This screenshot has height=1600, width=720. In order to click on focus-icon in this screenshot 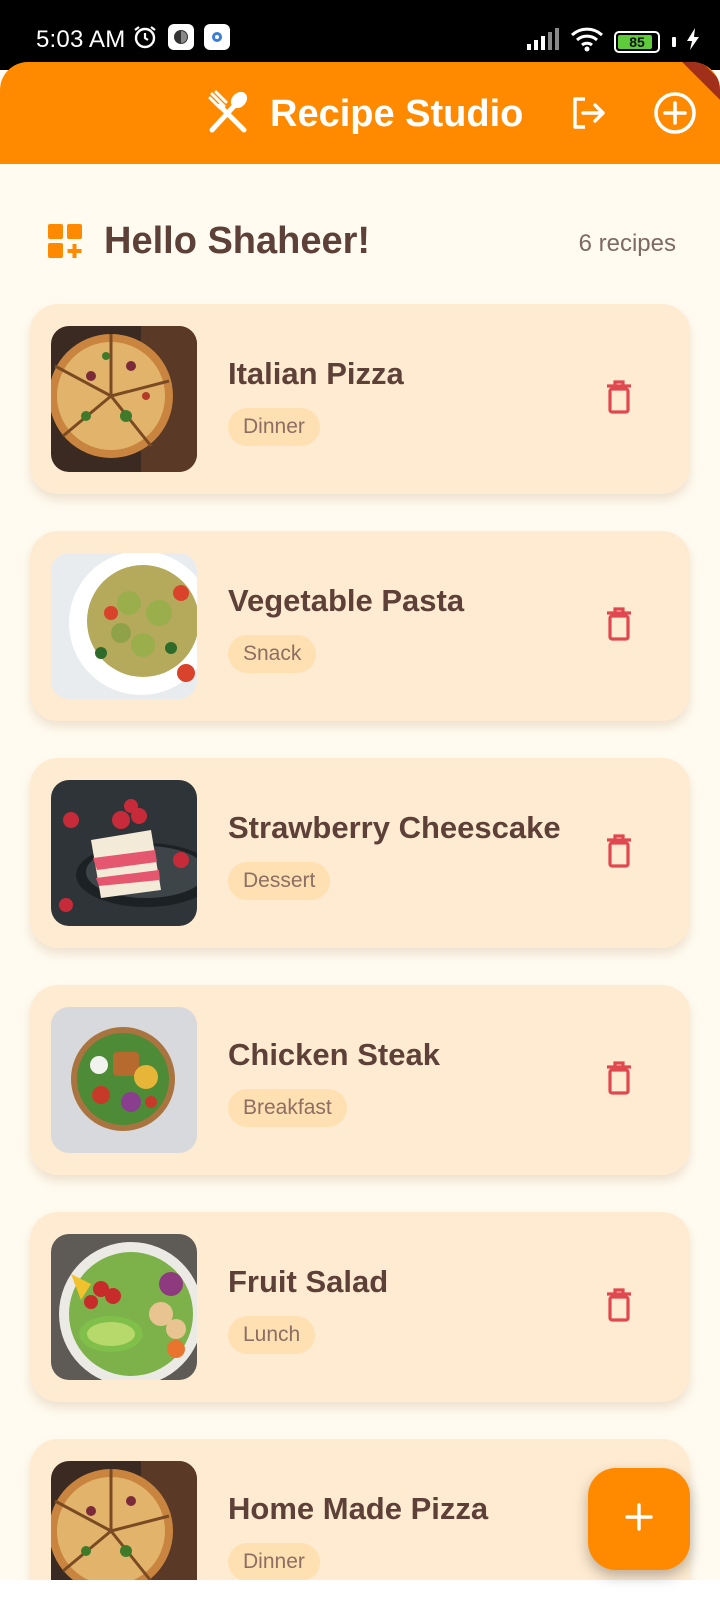, I will do `click(181, 37)`.